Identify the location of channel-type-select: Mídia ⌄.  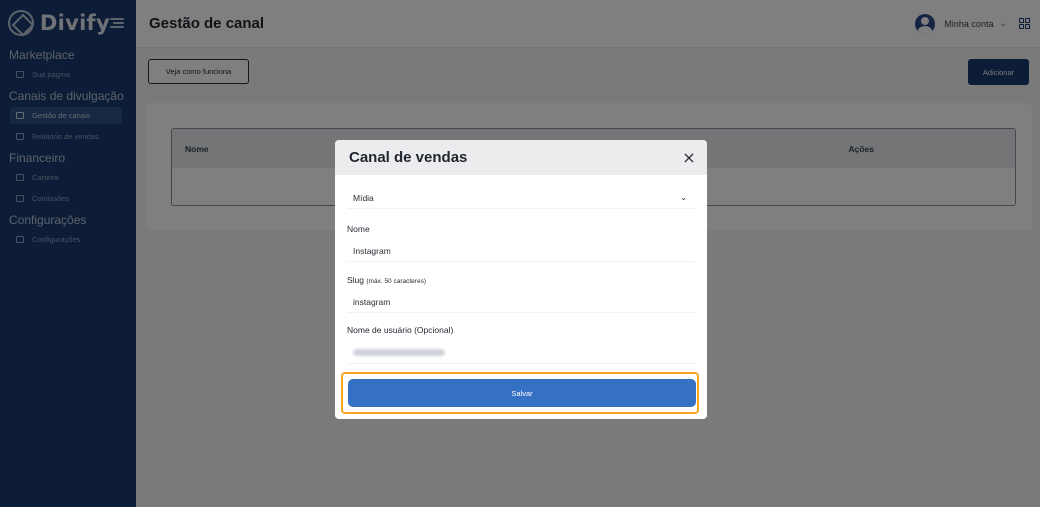
(521, 198).